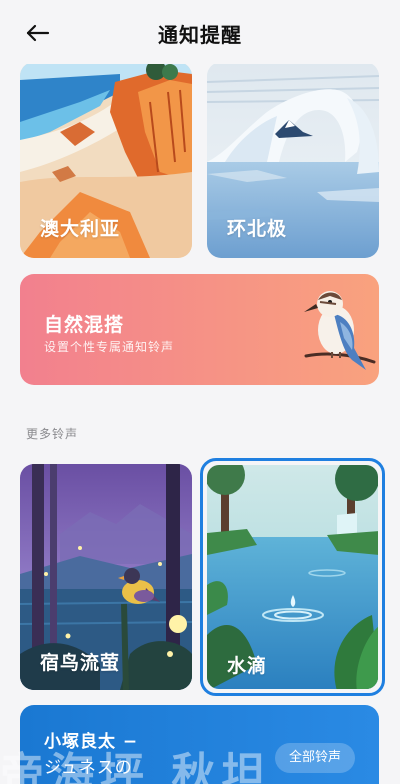 The height and width of the screenshot is (784, 400). I want to click on artist-name: 小塚良太 −, so click(91, 742).